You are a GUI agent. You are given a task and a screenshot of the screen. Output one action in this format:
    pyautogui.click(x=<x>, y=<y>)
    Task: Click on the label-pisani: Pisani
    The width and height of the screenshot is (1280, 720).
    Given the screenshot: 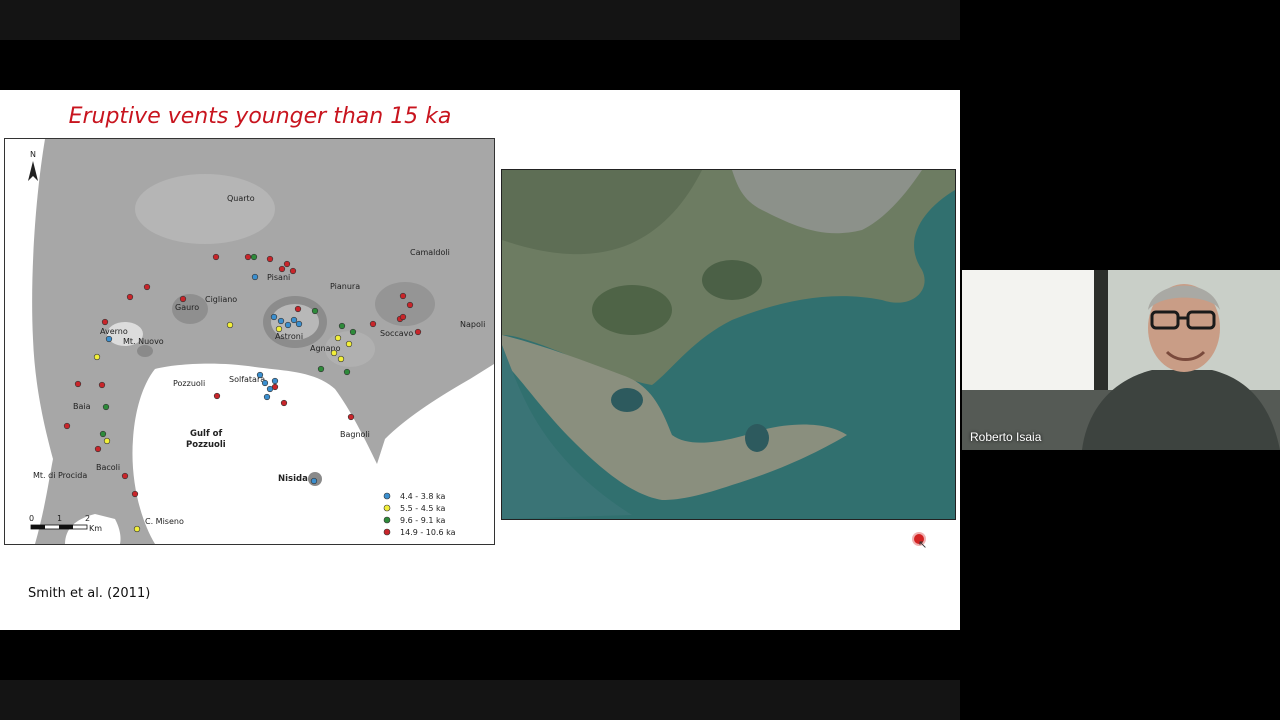 What is the action you would take?
    pyautogui.click(x=278, y=277)
    